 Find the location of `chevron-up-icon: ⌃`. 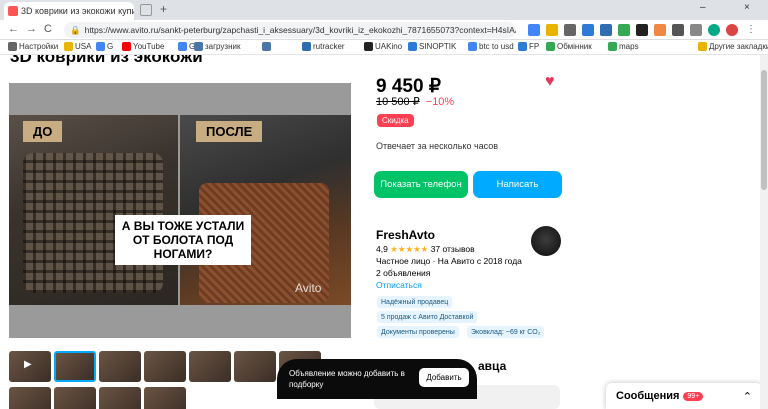

chevron-up-icon: ⌃ is located at coordinates (747, 396).